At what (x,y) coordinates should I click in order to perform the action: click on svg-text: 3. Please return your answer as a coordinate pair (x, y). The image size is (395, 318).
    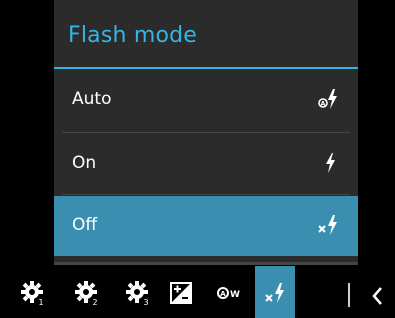
    Looking at the image, I should click on (145, 302).